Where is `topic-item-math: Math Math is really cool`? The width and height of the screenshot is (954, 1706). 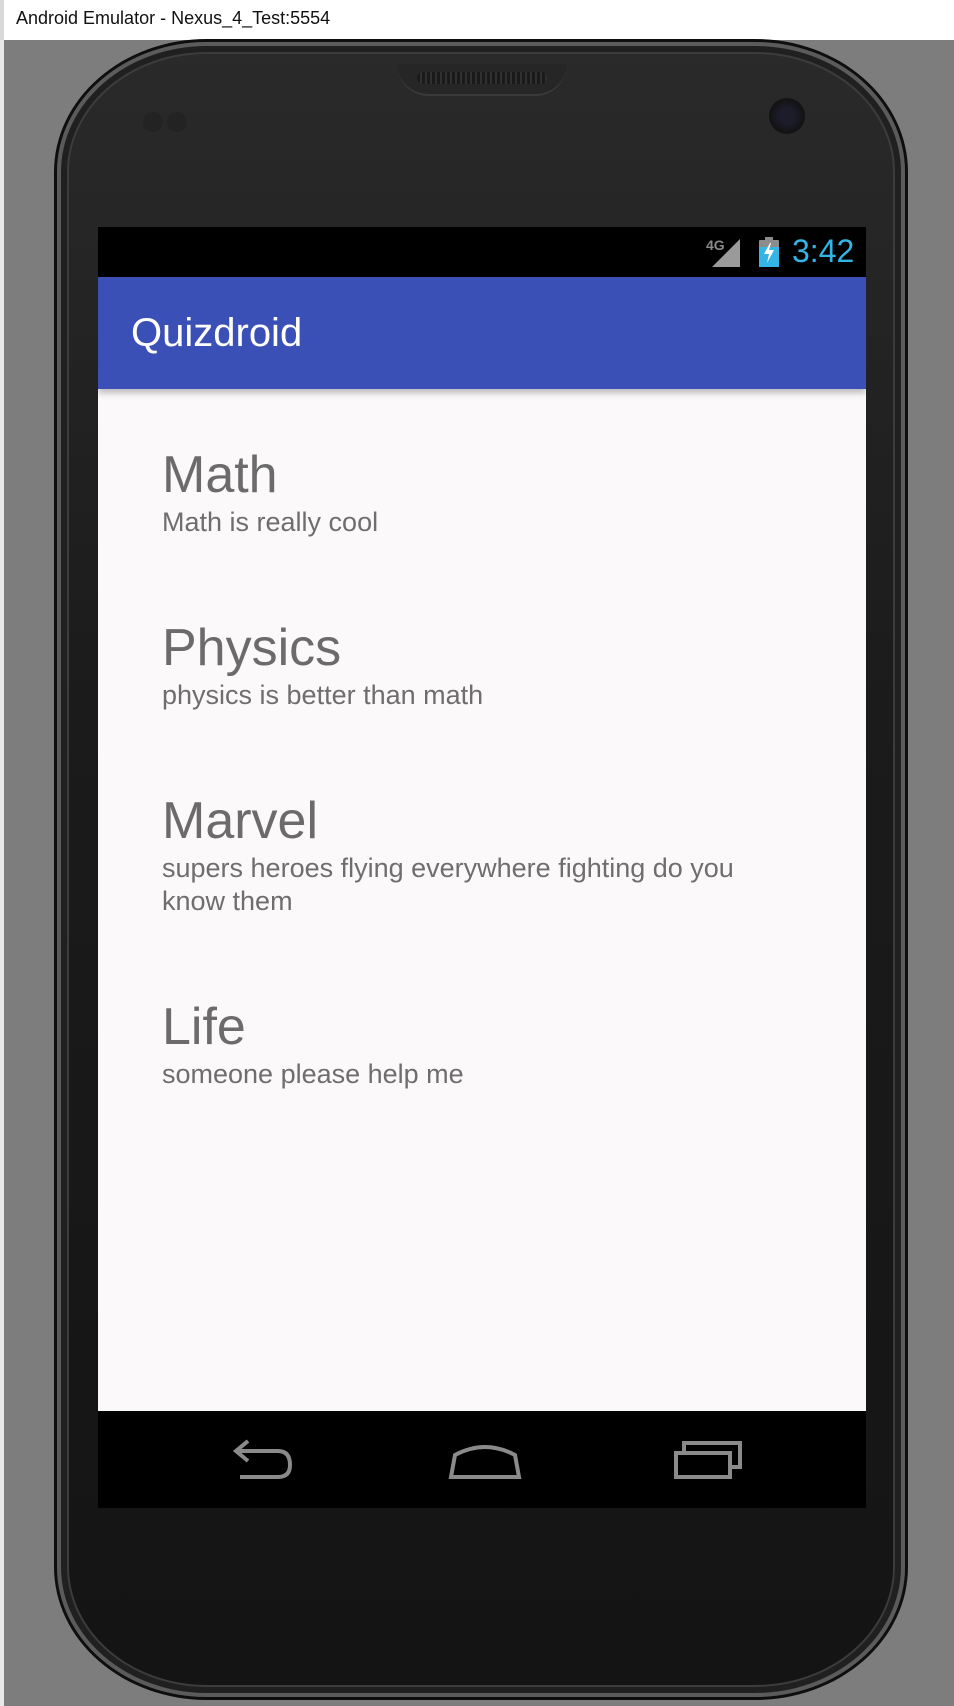
topic-item-math: Math Math is really cool is located at coordinates (482, 491).